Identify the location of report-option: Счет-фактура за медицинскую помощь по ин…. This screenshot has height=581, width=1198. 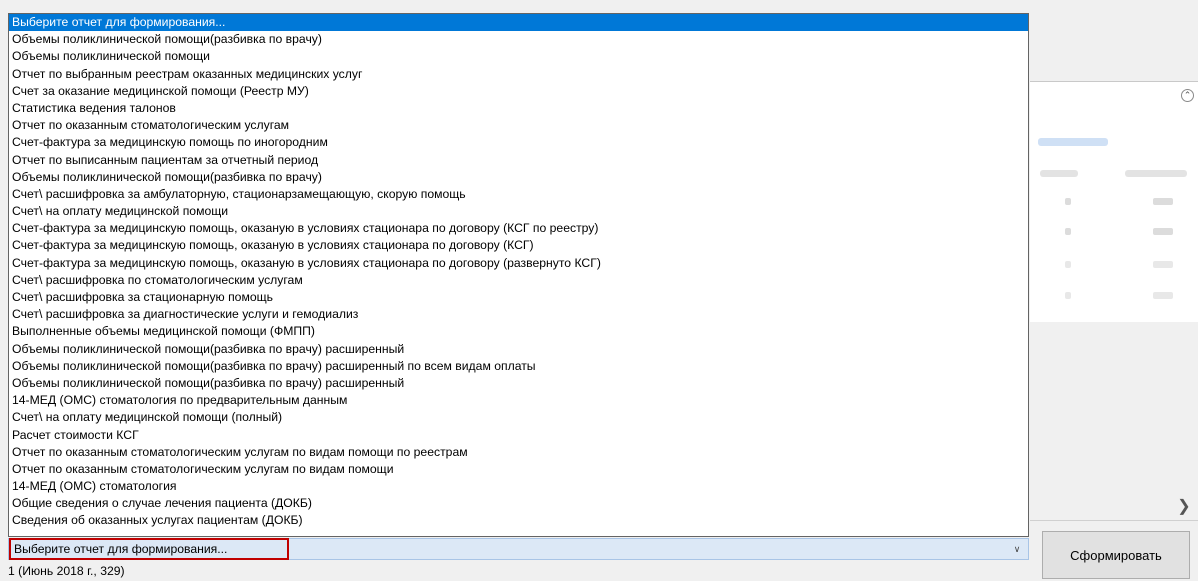
(518, 142).